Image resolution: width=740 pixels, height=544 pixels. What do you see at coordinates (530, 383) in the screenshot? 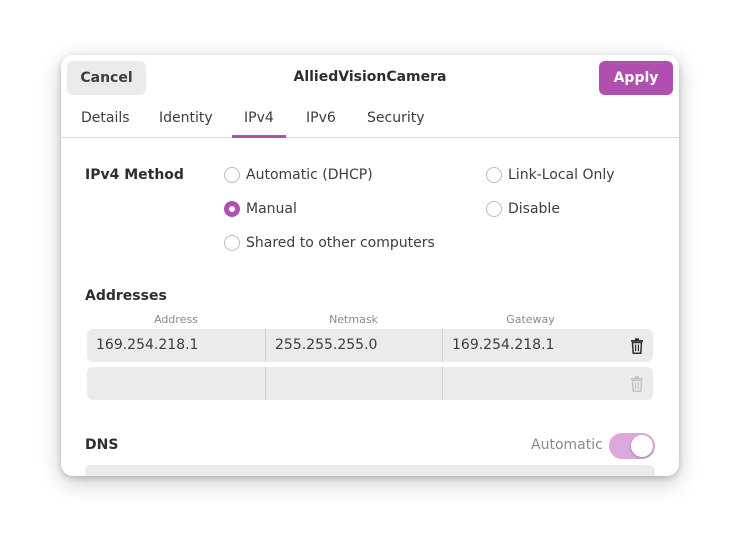
I see `gateway-field` at bounding box center [530, 383].